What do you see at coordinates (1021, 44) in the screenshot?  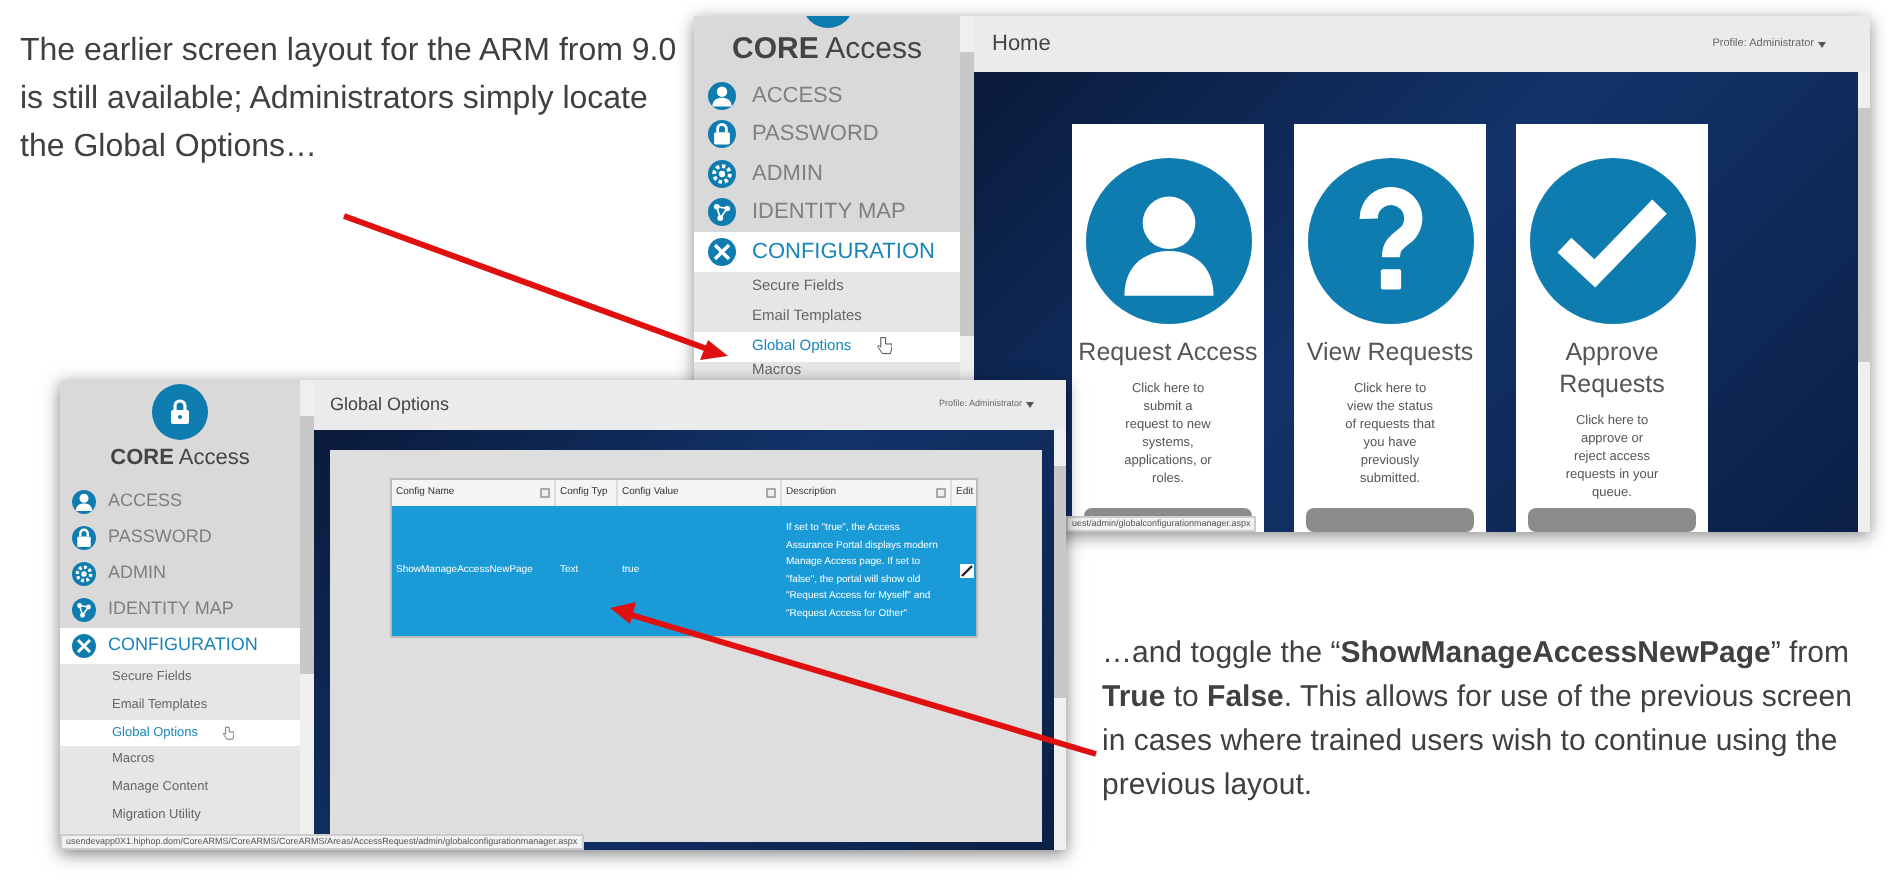 I see `page-title: Home` at bounding box center [1021, 44].